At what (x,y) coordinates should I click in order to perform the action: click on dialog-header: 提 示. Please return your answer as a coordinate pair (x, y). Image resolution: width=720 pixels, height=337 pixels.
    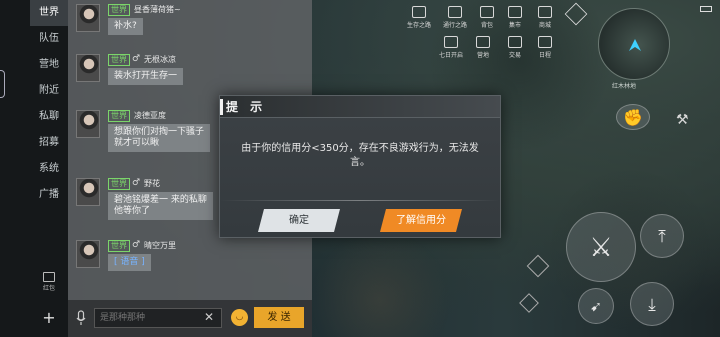
    Looking at the image, I should click on (360, 107).